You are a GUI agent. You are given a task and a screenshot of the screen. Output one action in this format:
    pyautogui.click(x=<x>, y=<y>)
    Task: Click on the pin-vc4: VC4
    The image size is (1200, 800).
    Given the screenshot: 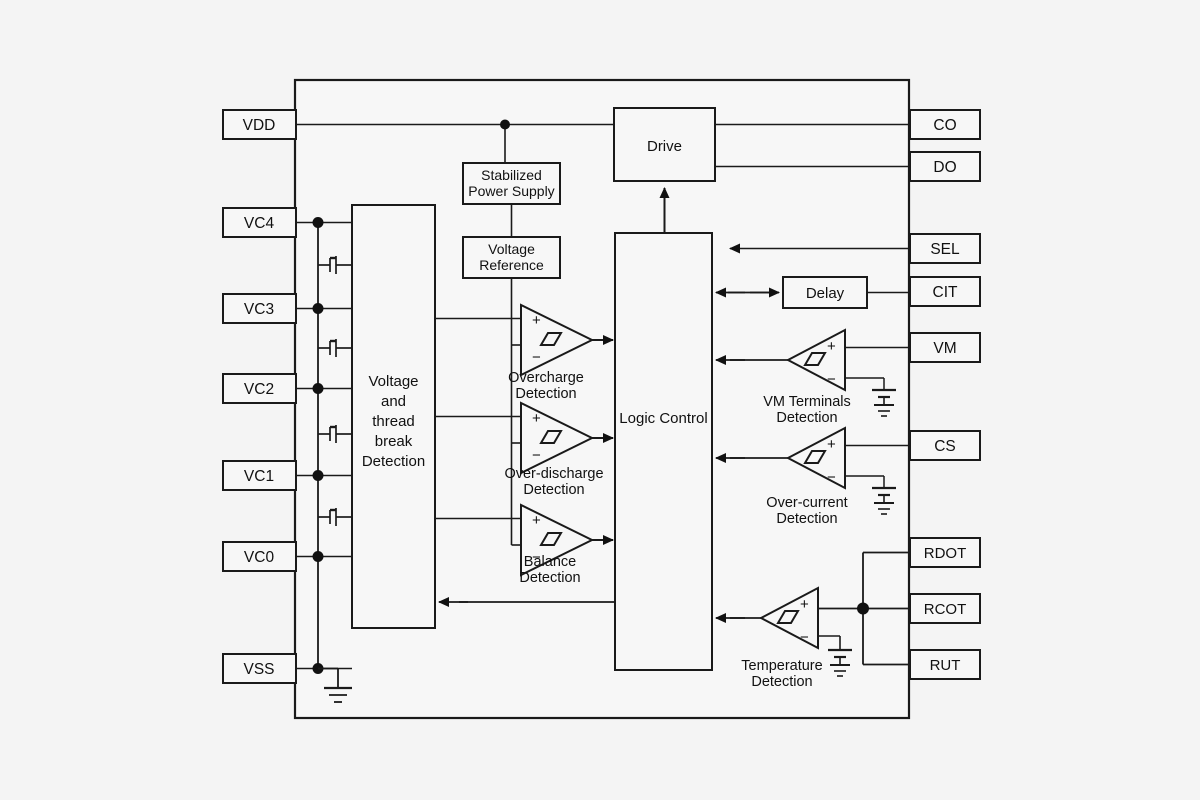 What is the action you would take?
    pyautogui.click(x=259, y=222)
    